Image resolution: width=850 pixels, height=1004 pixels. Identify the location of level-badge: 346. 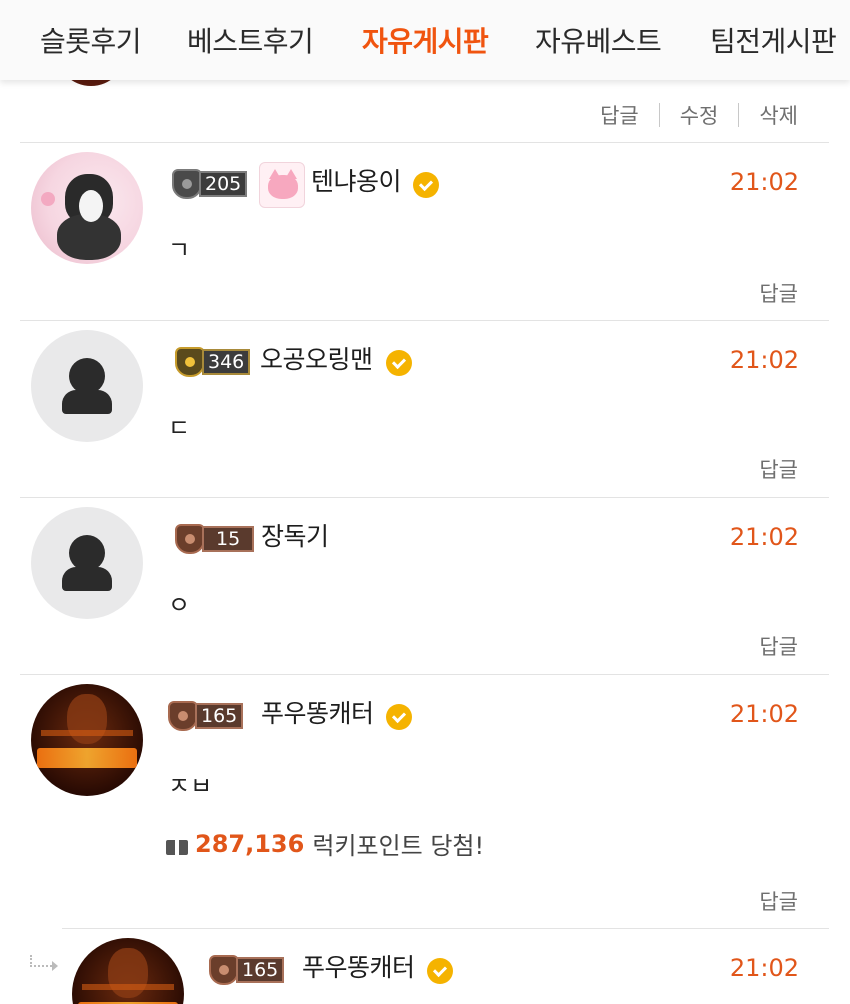
(213, 362).